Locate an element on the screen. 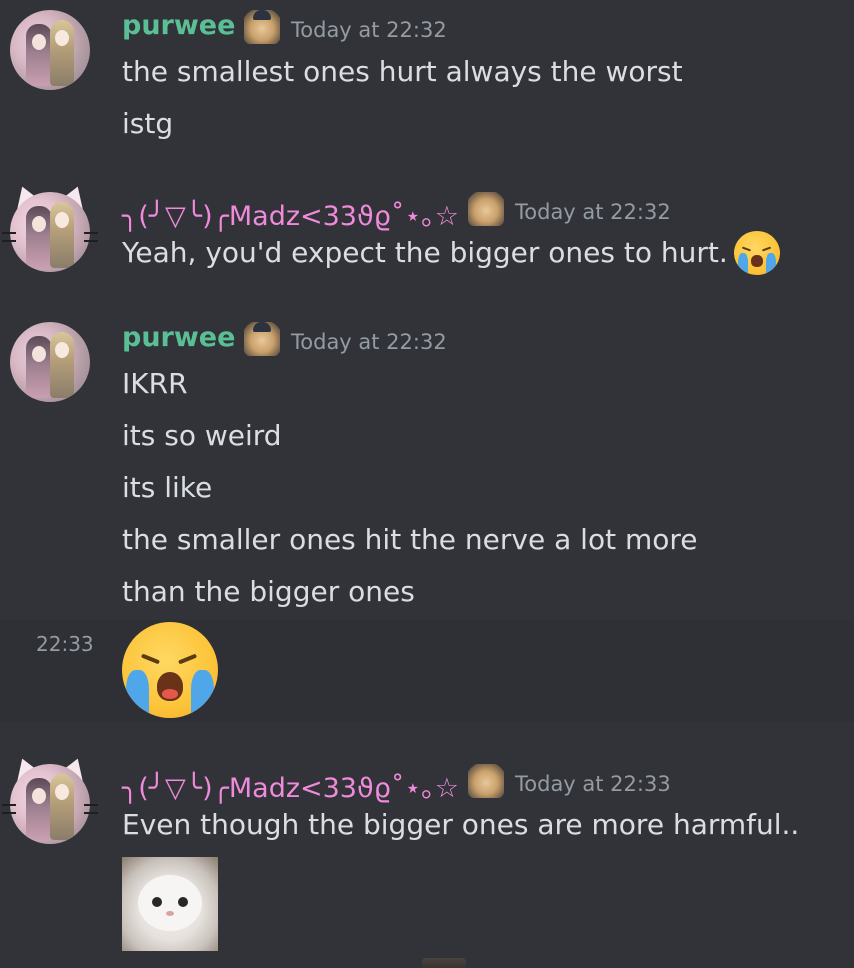 Image resolution: width=854 pixels, height=968 pixels. timestamp: Today at 22:33 is located at coordinates (593, 784).